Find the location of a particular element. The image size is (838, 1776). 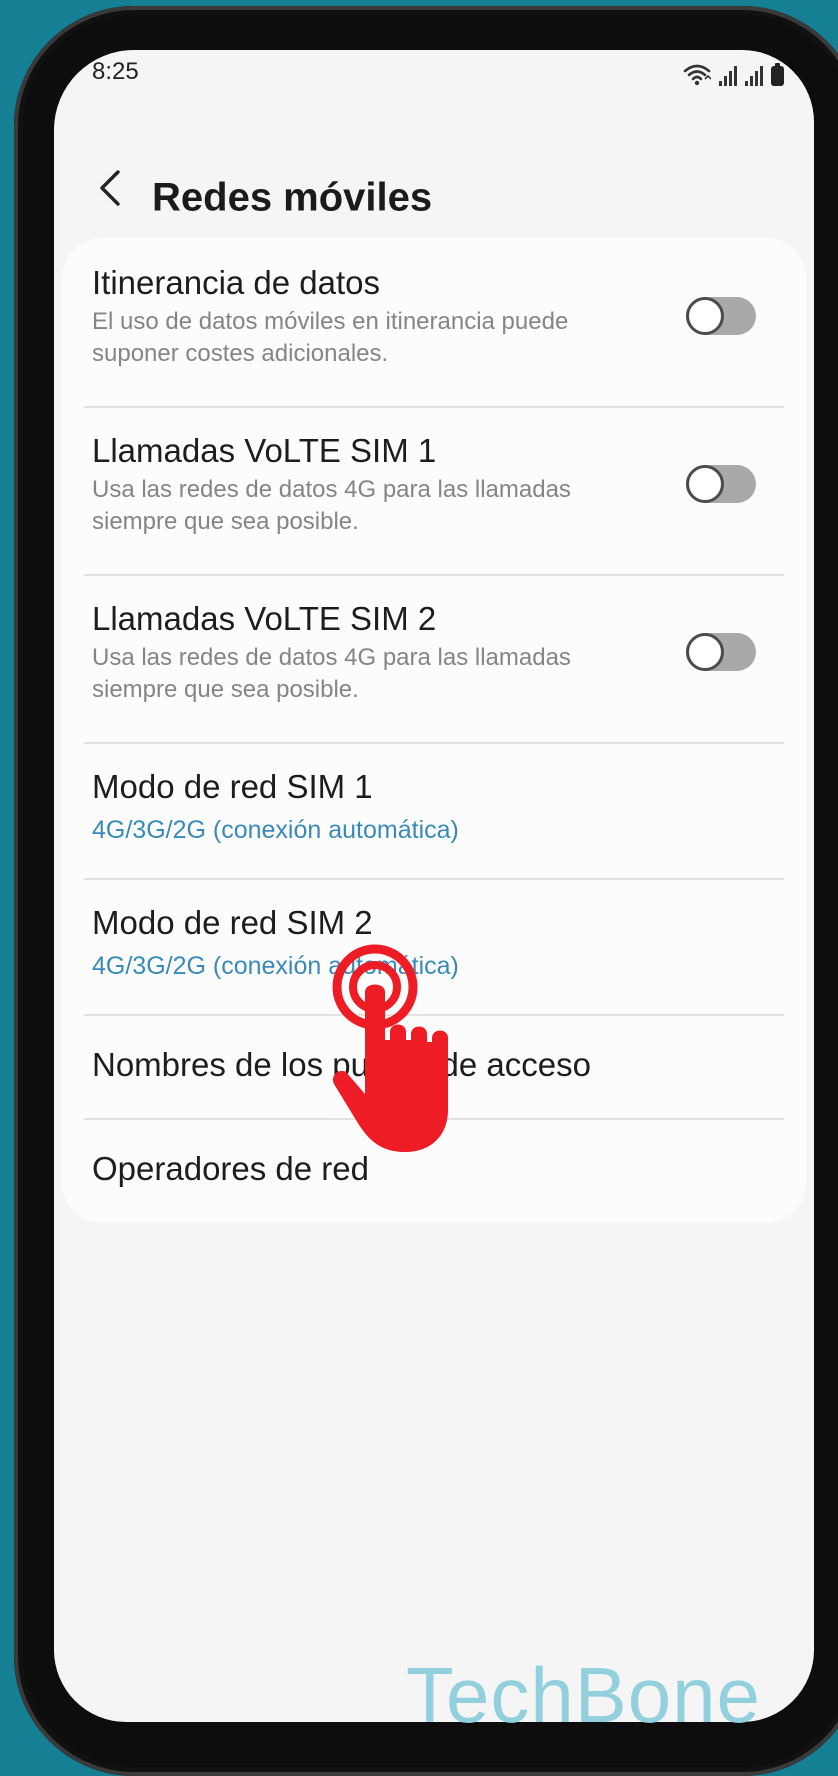

setting-title: Llamadas VoLTE SIM 1 is located at coordinates (264, 450).